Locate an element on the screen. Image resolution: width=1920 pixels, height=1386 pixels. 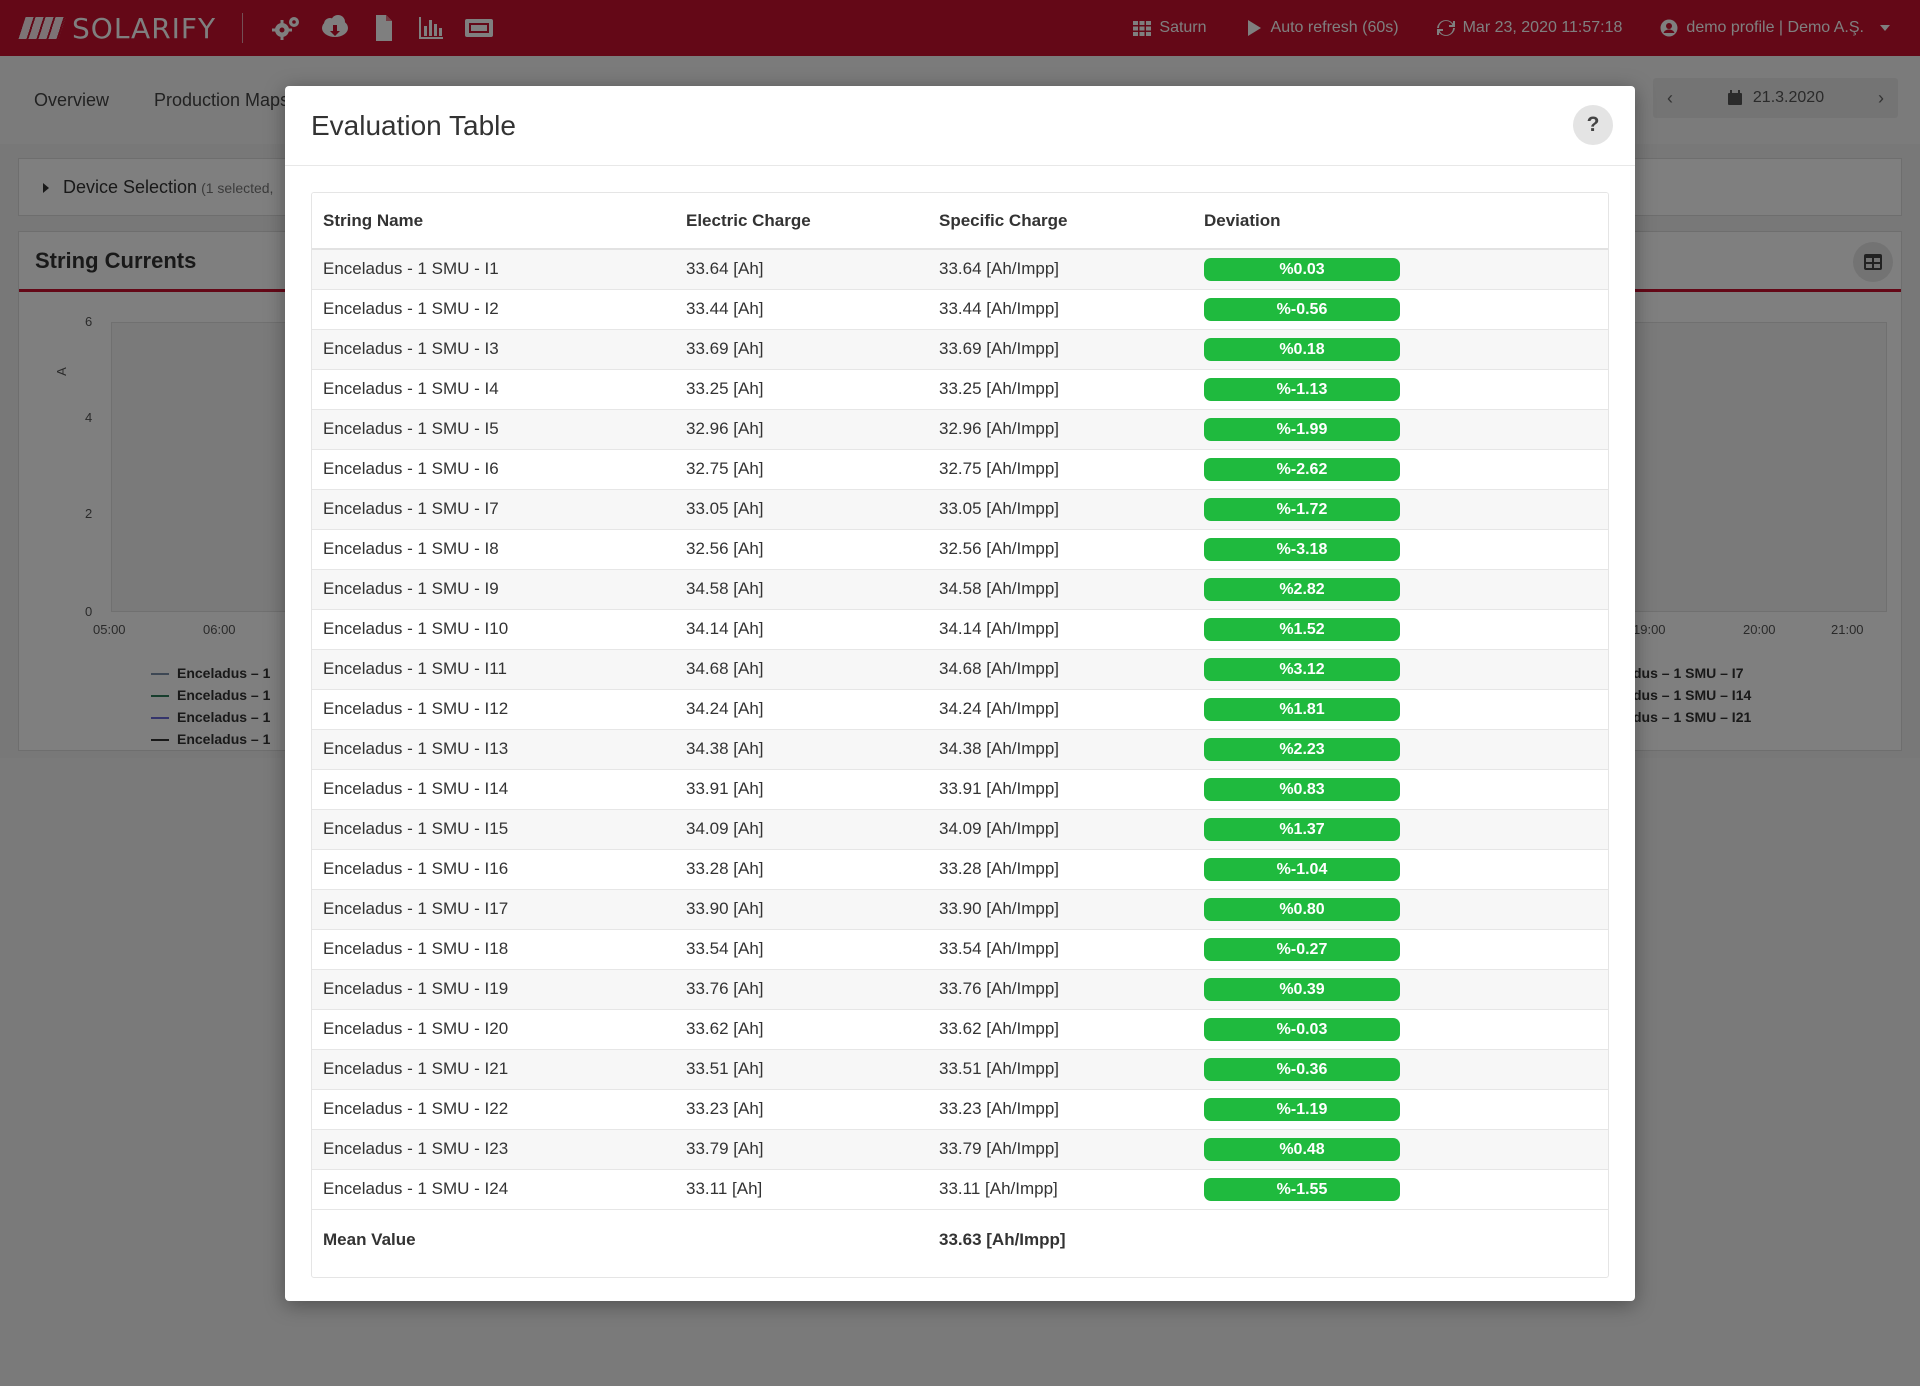
deviation-badge: %0.83 is located at coordinates (1302, 789).